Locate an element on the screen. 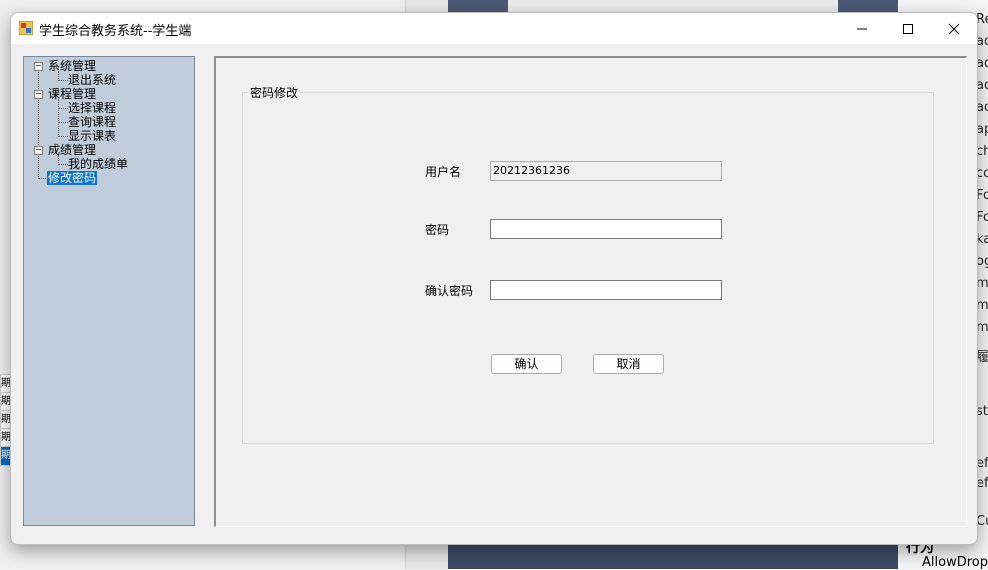  username-field: 20212361236 is located at coordinates (606, 171).